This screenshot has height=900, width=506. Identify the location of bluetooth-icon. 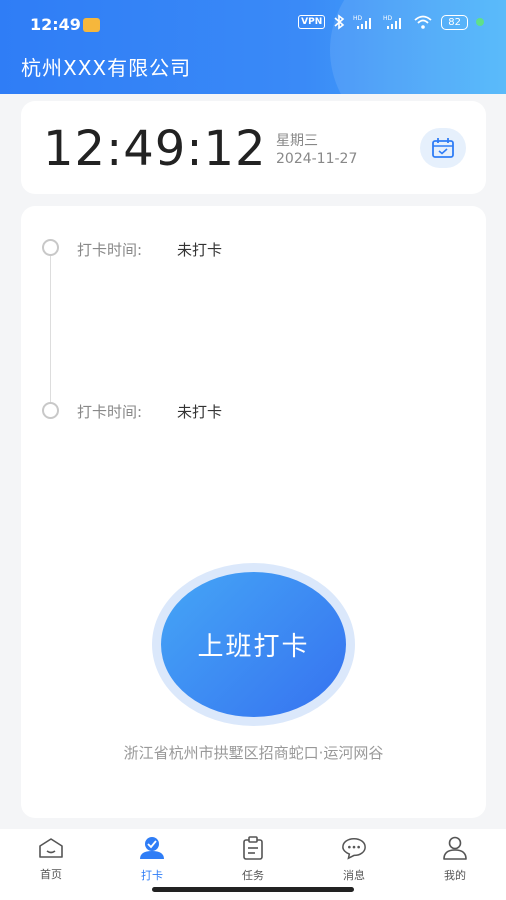
(339, 22).